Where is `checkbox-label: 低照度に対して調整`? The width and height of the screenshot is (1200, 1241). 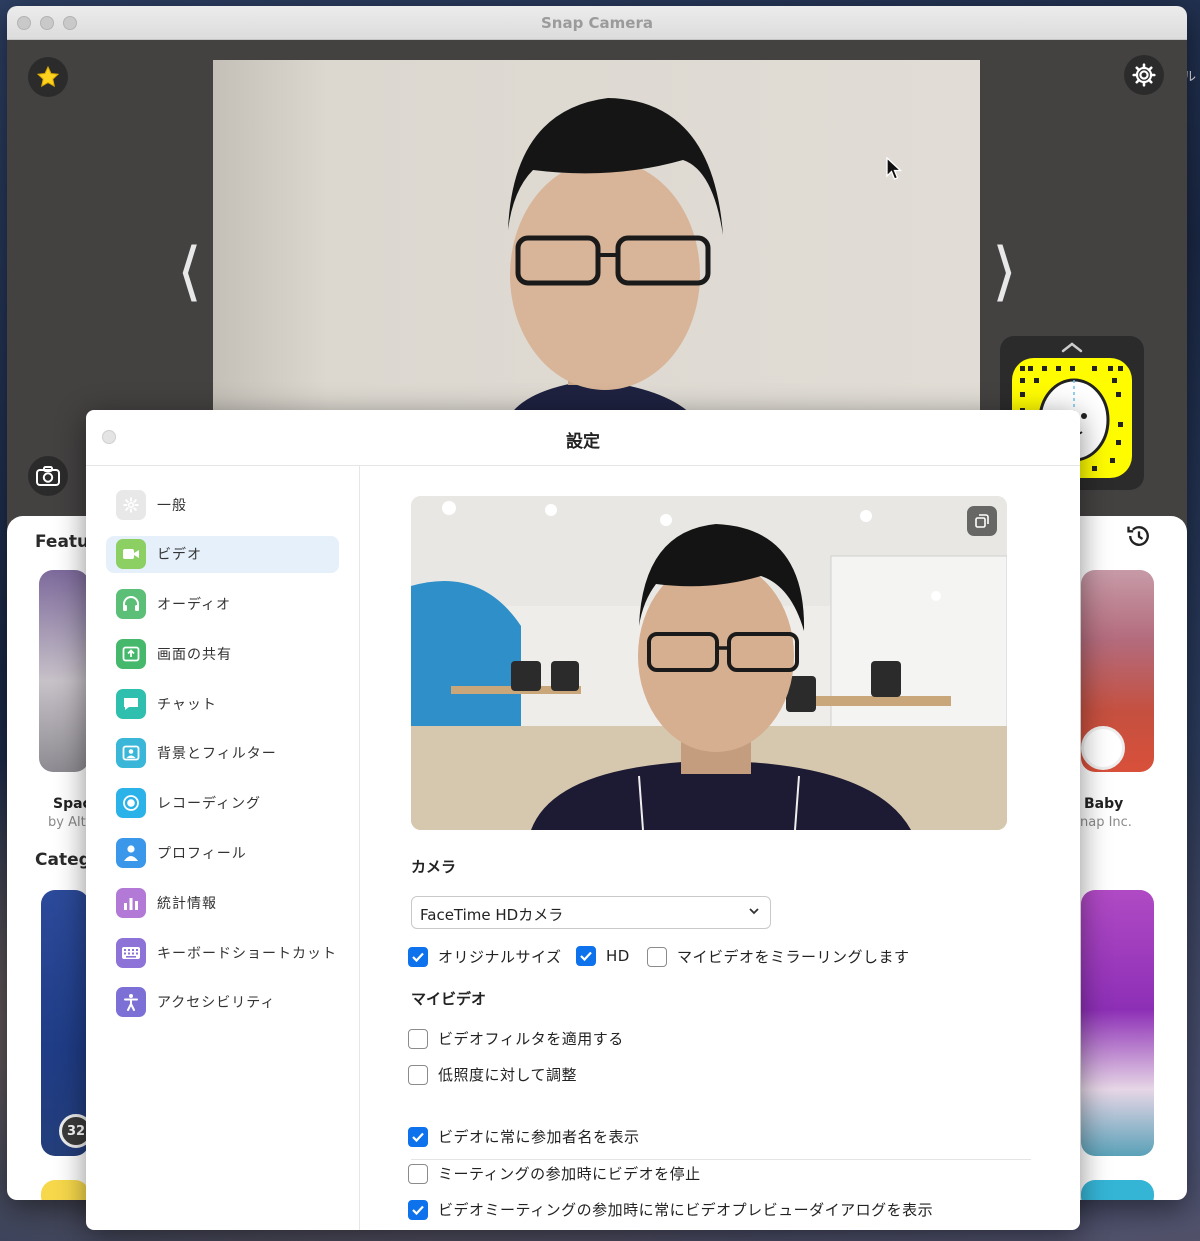 checkbox-label: 低照度に対して調整 is located at coordinates (508, 1075).